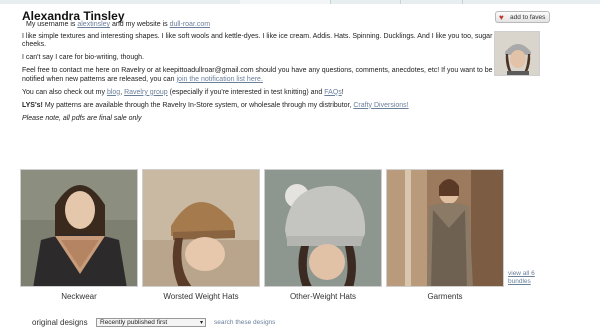 Image resolution: width=600 pixels, height=328 pixels. I want to click on links-prefix: You can also check out my, so click(64, 92).